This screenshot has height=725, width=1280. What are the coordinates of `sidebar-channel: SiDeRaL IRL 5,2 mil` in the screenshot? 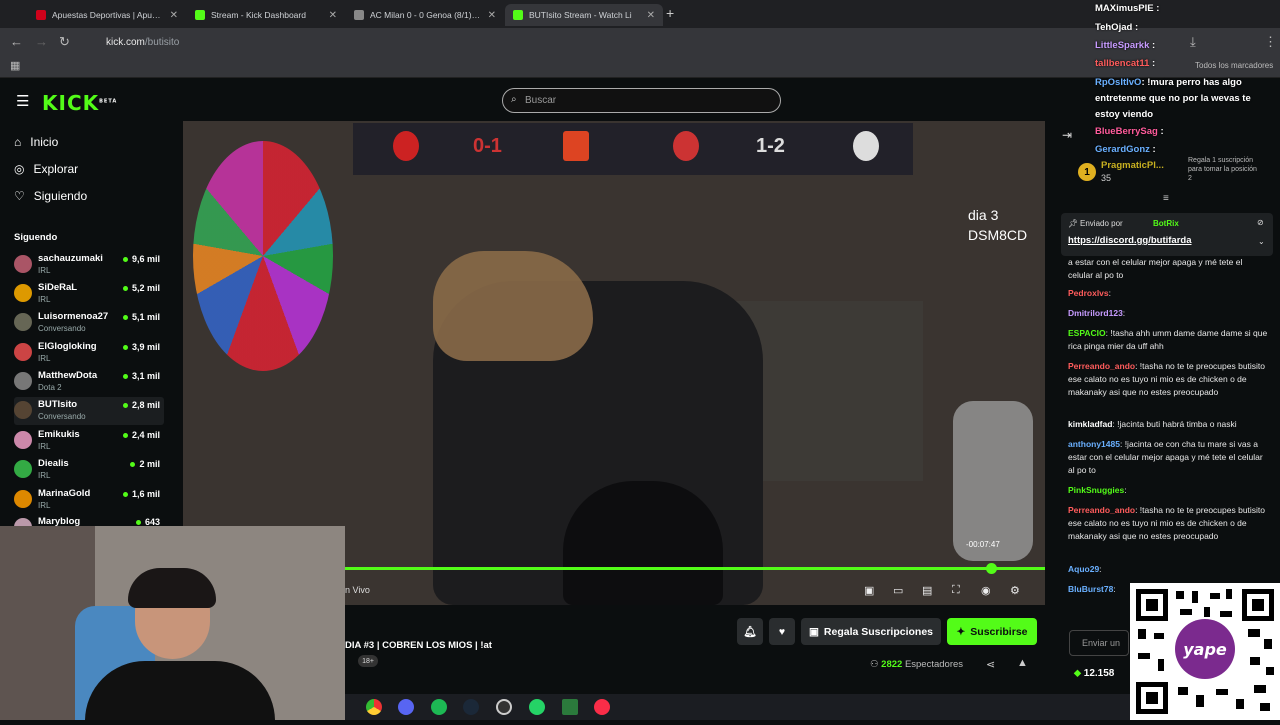 It's located at (89, 294).